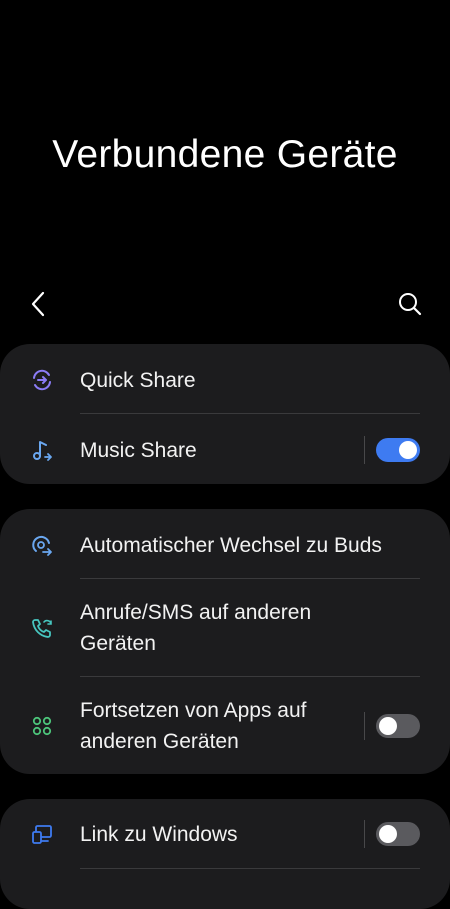 This screenshot has height=909, width=450. I want to click on continue-apps-toggle, so click(398, 726).